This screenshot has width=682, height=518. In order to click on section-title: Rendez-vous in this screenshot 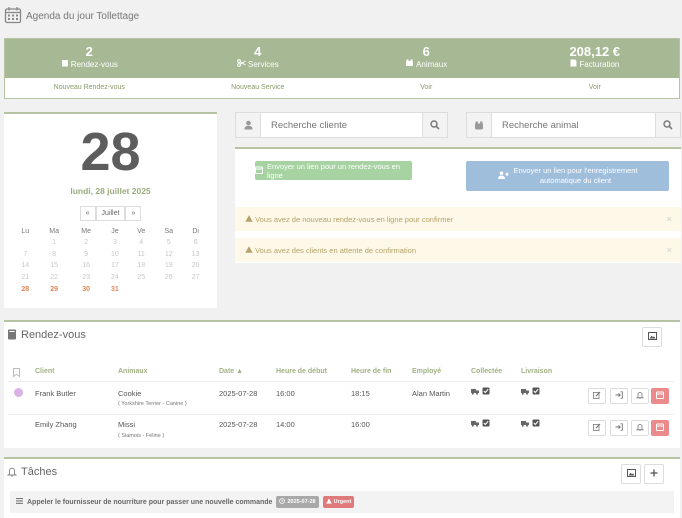, I will do `click(53, 335)`.